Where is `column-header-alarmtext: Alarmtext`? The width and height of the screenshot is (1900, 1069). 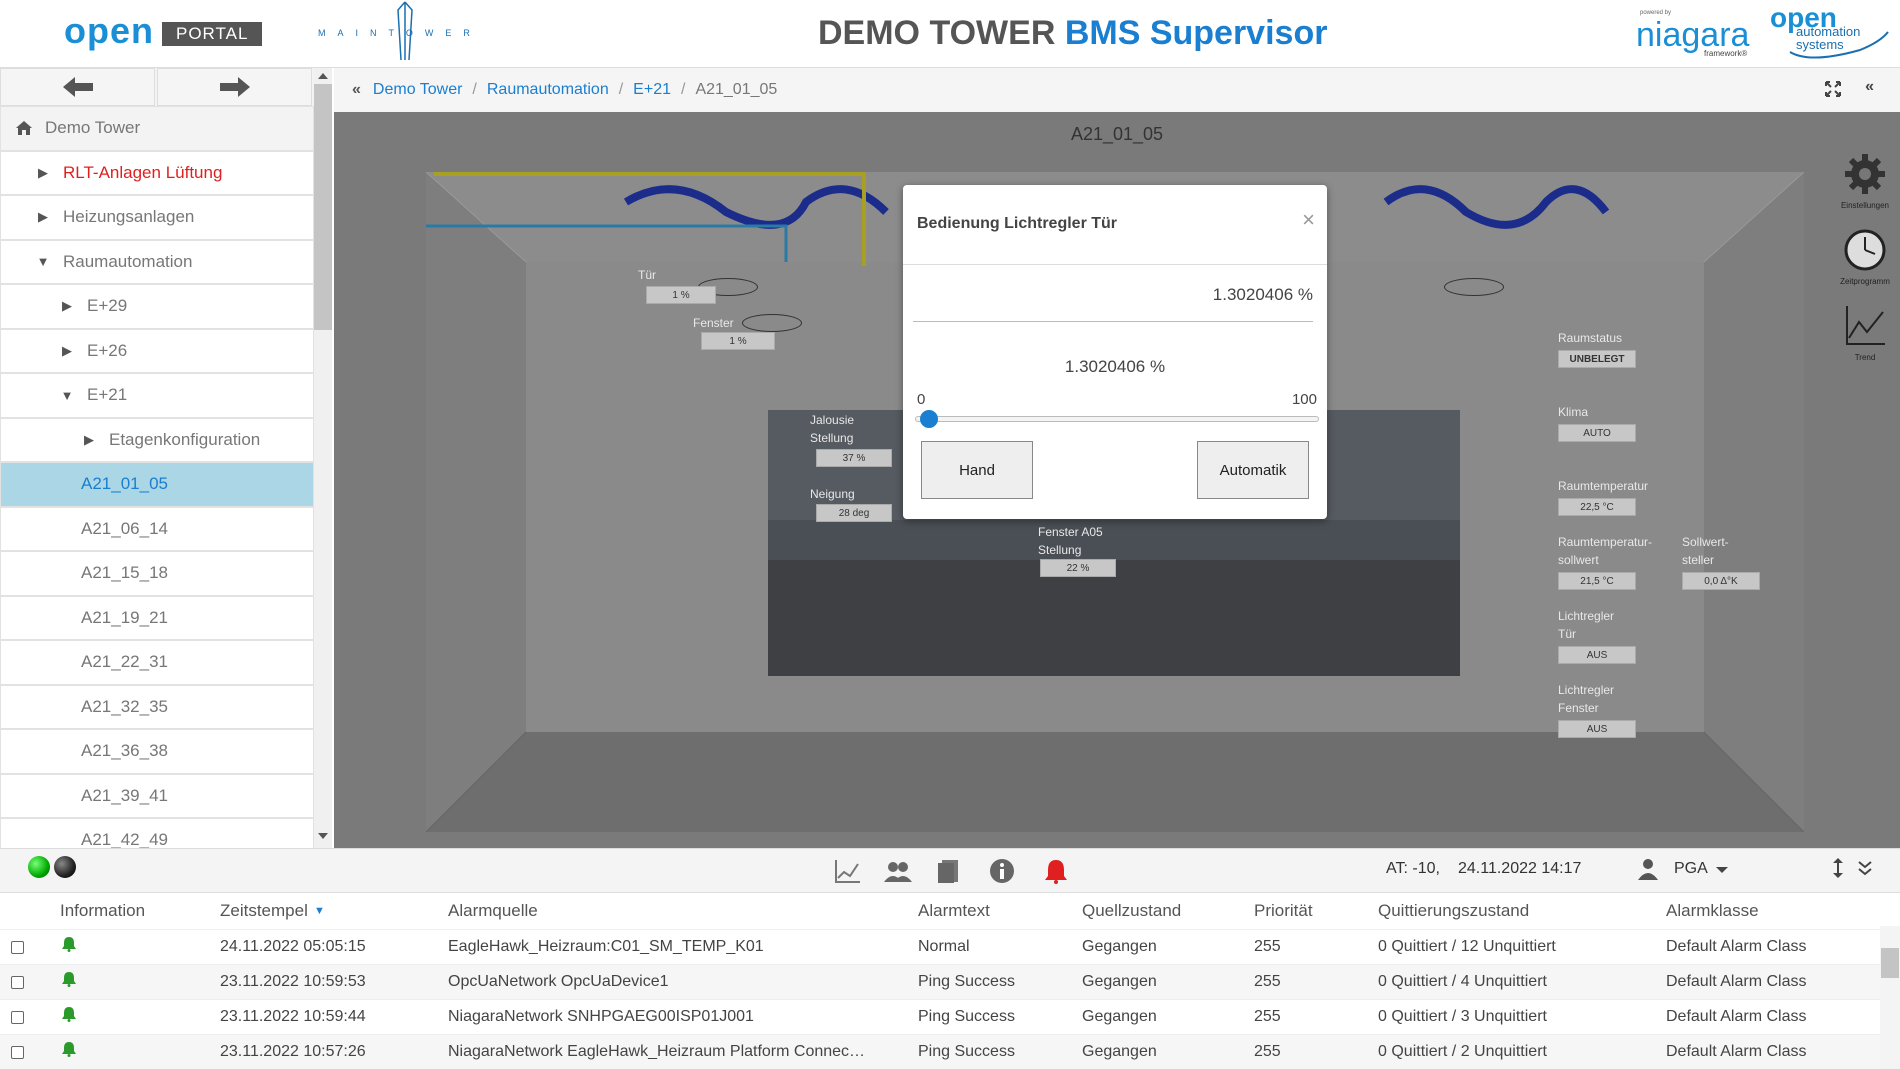 column-header-alarmtext: Alarmtext is located at coordinates (954, 911).